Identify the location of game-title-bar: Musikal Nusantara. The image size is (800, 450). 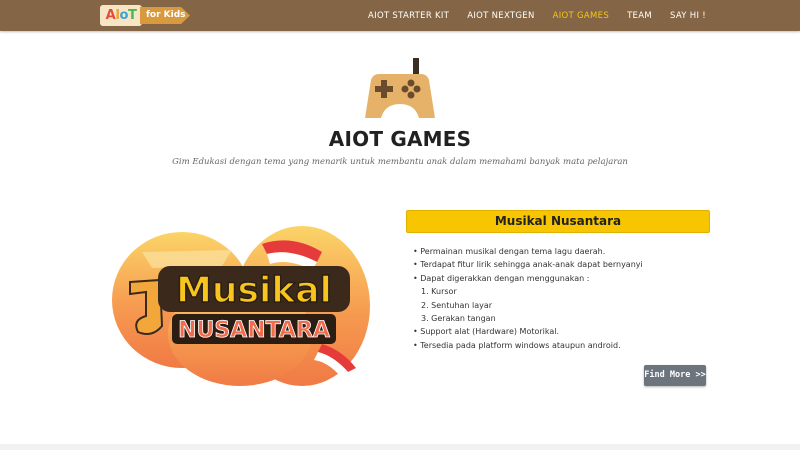
(558, 221).